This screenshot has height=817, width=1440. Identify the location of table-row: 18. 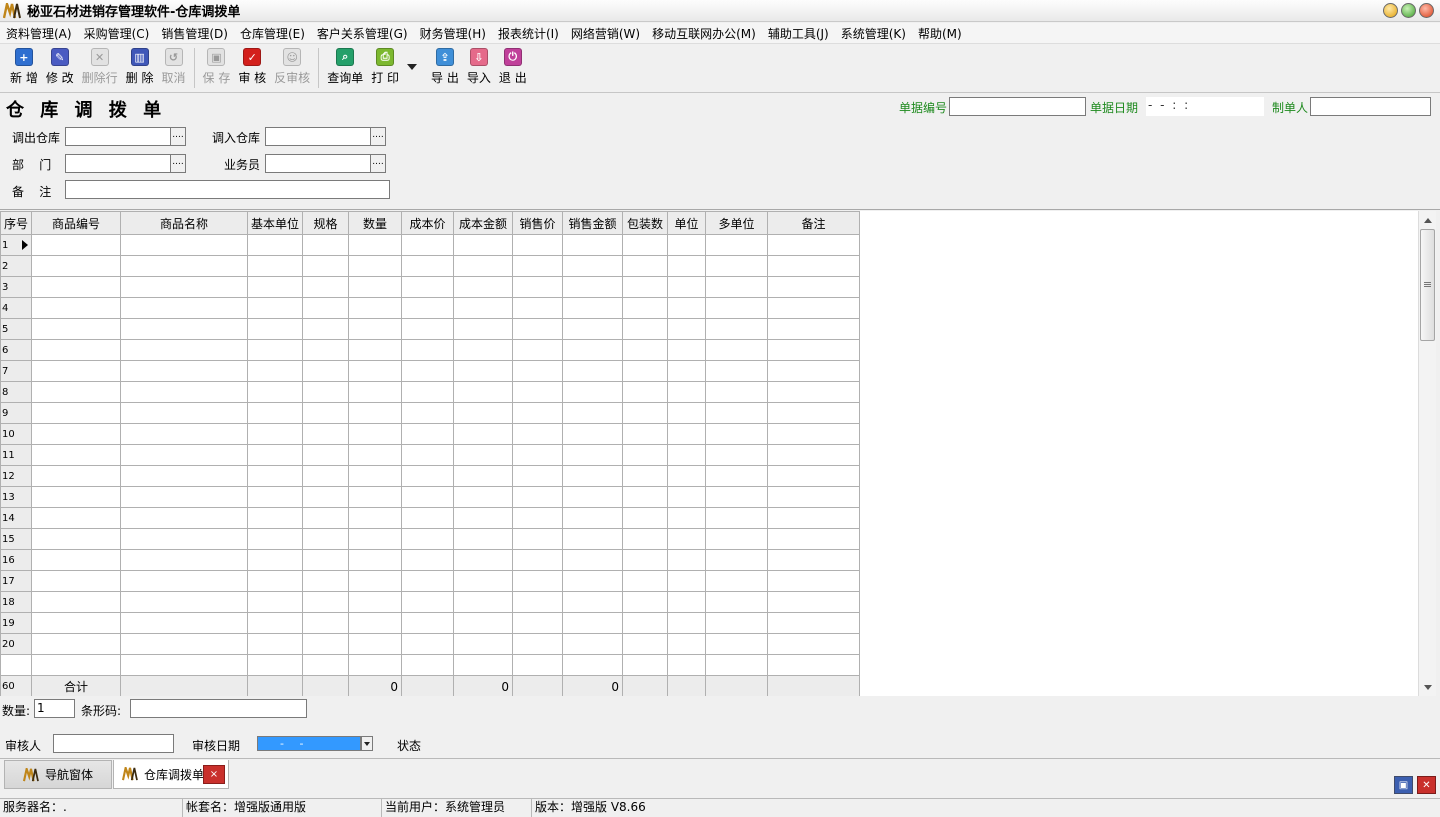
(430, 602).